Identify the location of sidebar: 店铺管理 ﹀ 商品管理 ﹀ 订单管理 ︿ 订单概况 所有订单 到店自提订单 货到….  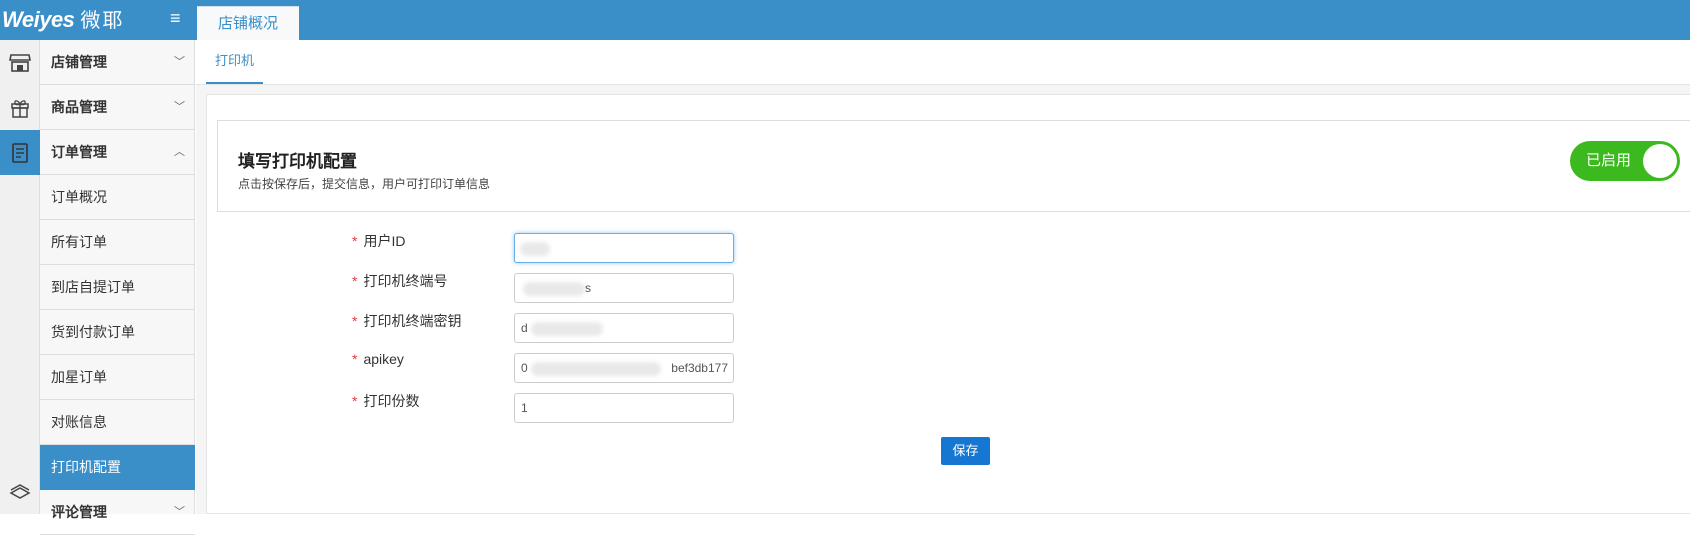
(117, 287).